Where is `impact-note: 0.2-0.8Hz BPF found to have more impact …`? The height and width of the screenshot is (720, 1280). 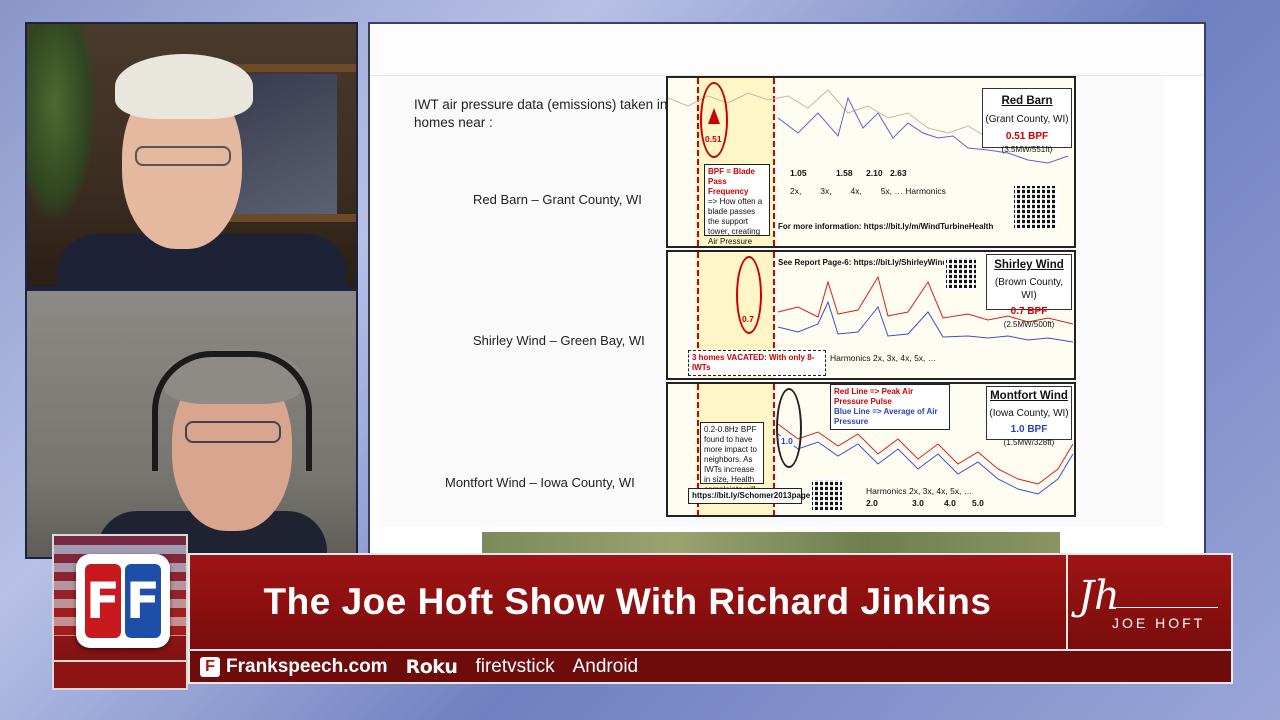
impact-note: 0.2-0.8Hz BPF found to have more impact … is located at coordinates (732, 463).